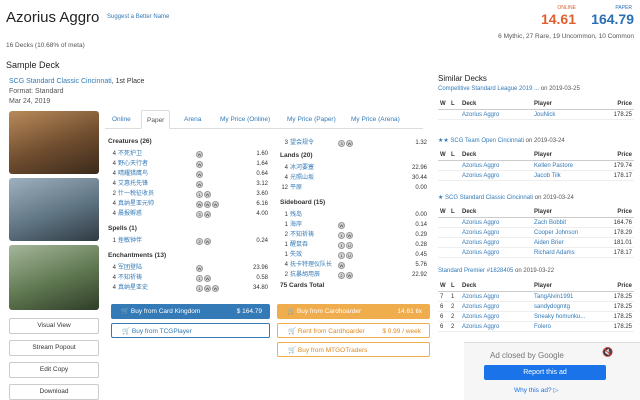  What do you see at coordinates (375, 119) in the screenshot?
I see `tab-my-price-arena: My Price (Arena)` at bounding box center [375, 119].